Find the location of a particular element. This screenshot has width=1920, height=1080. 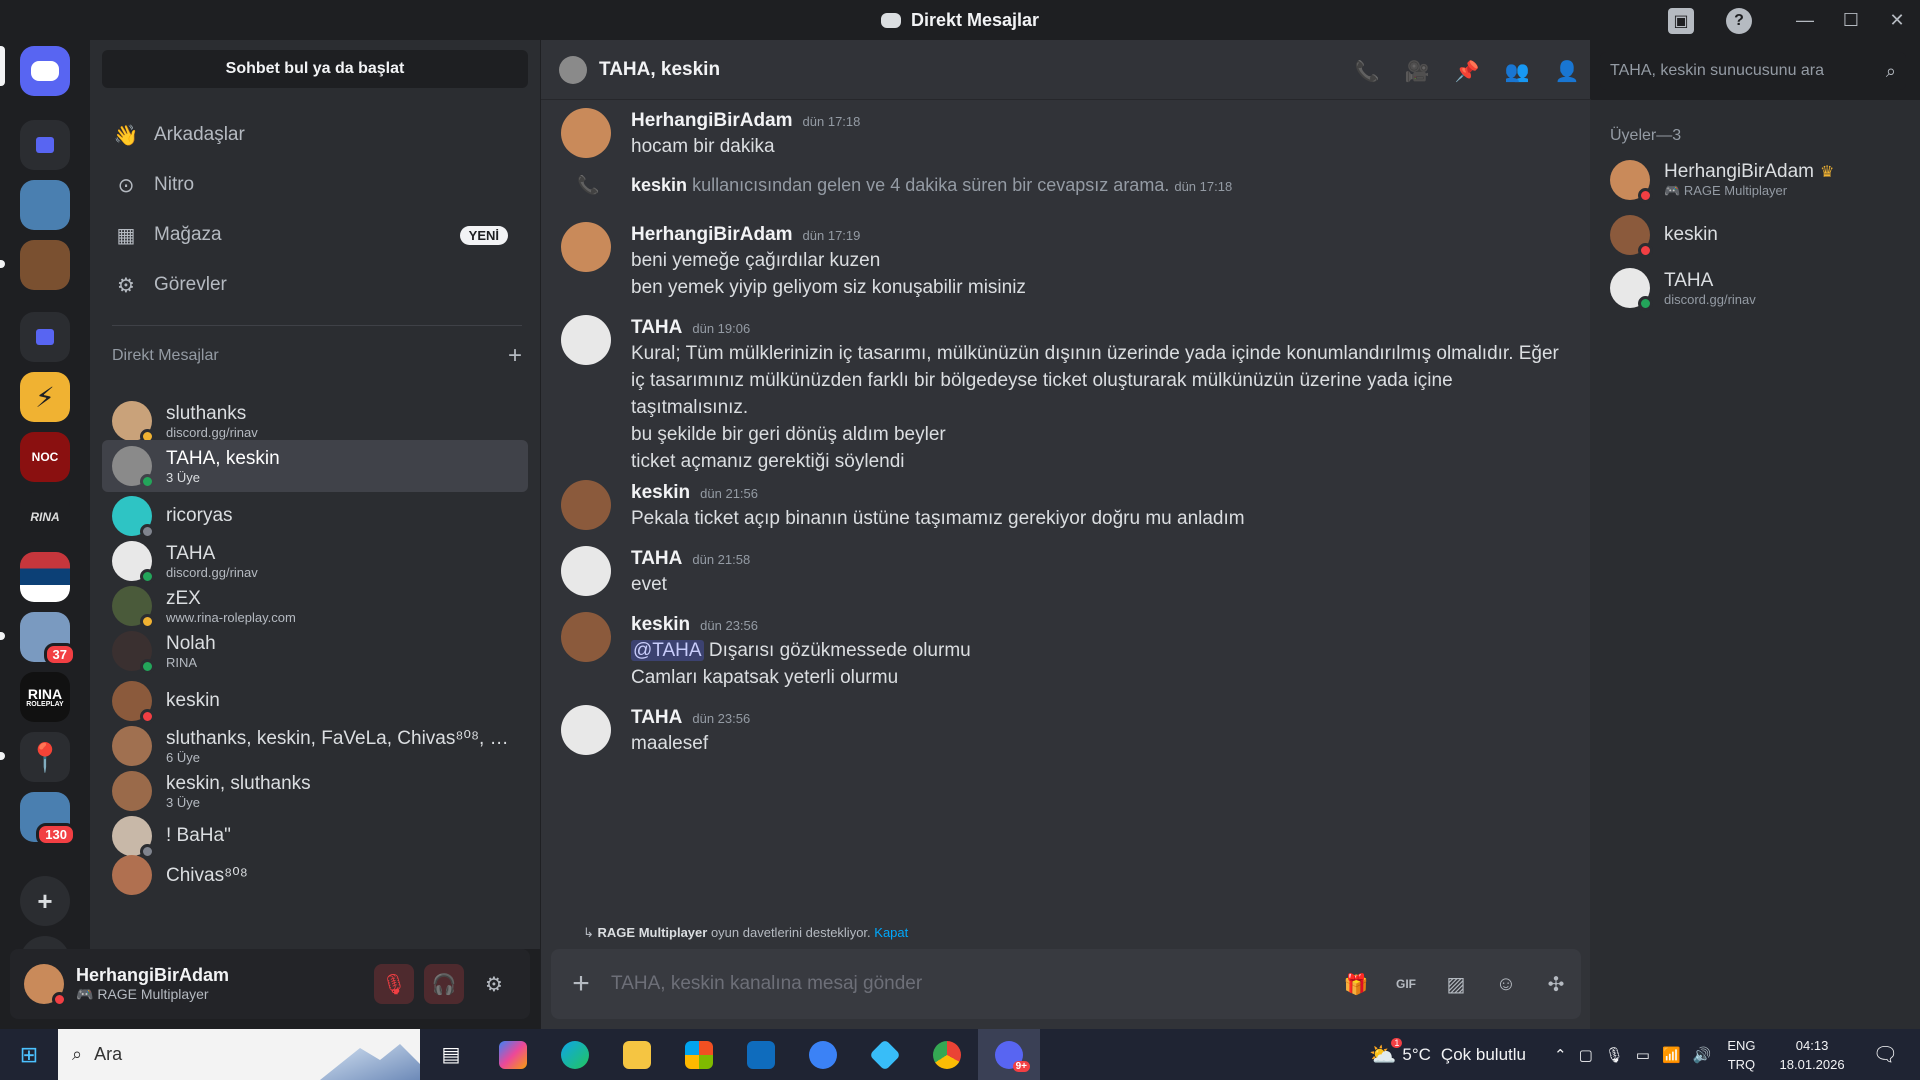

window-title: Direkt Mesajlar is located at coordinates (959, 20).